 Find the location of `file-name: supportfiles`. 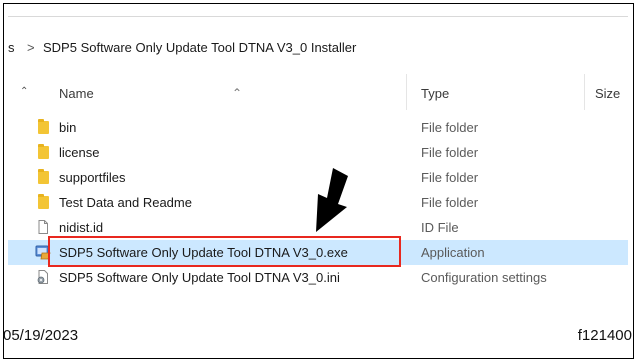

file-name: supportfiles is located at coordinates (92, 177).